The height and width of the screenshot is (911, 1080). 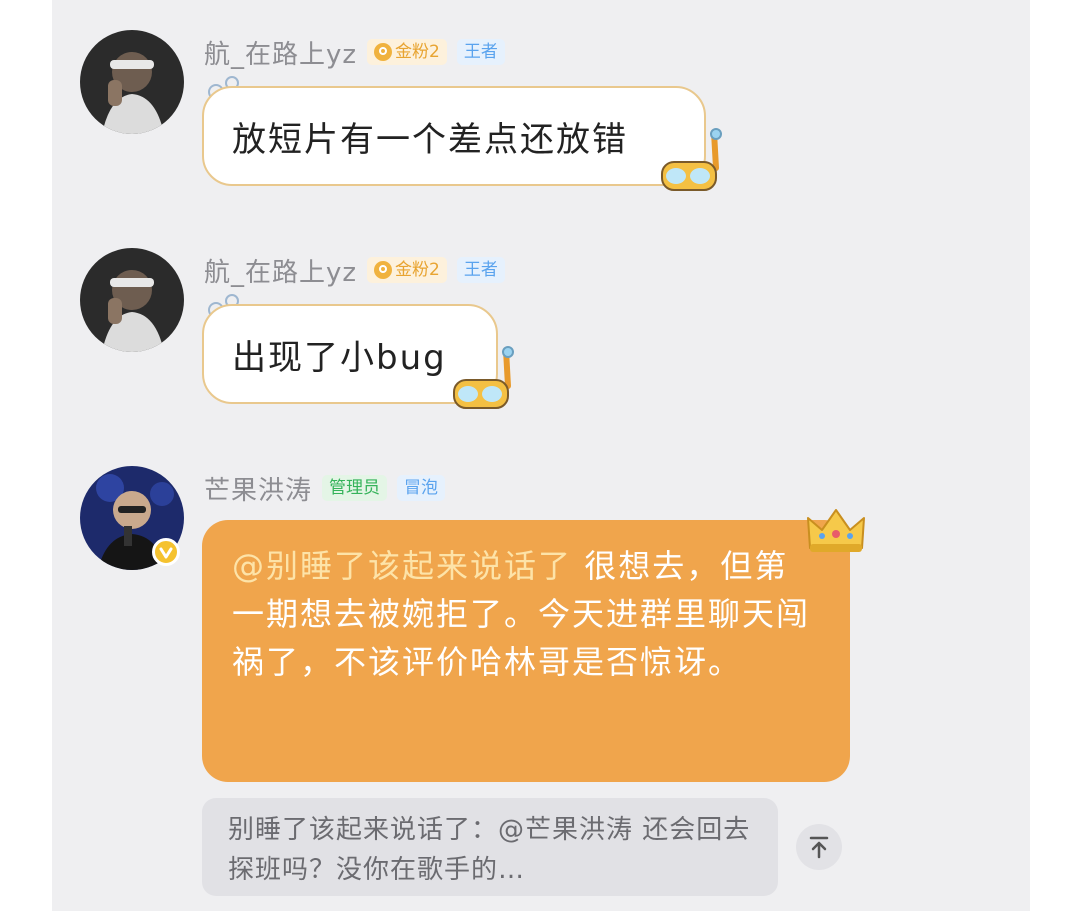 I want to click on admin-badge: 管理员, so click(x=355, y=488).